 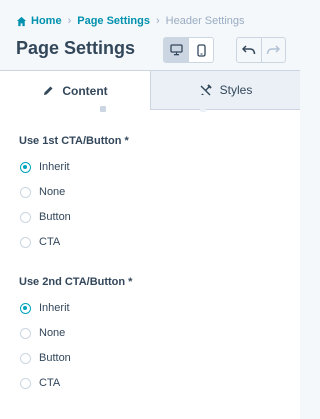 I want to click on tab-content: Content, so click(x=75, y=90).